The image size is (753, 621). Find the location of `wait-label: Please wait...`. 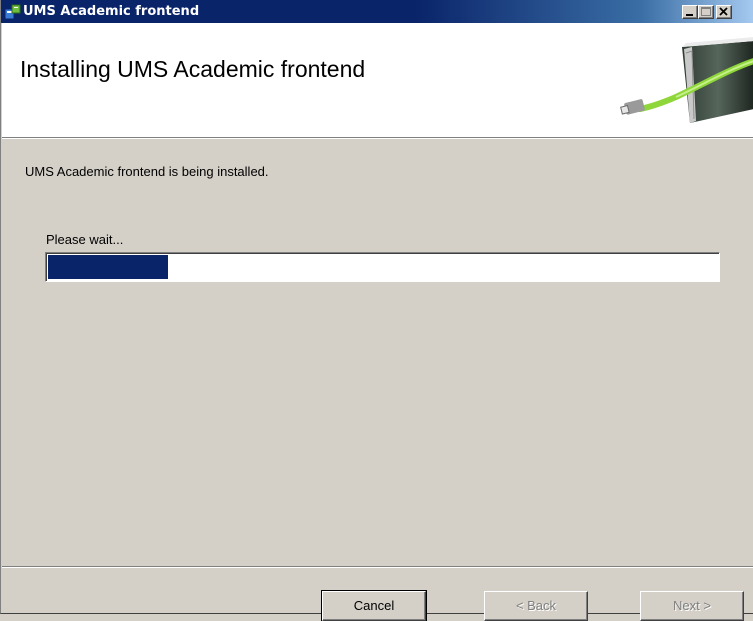

wait-label: Please wait... is located at coordinates (85, 239).